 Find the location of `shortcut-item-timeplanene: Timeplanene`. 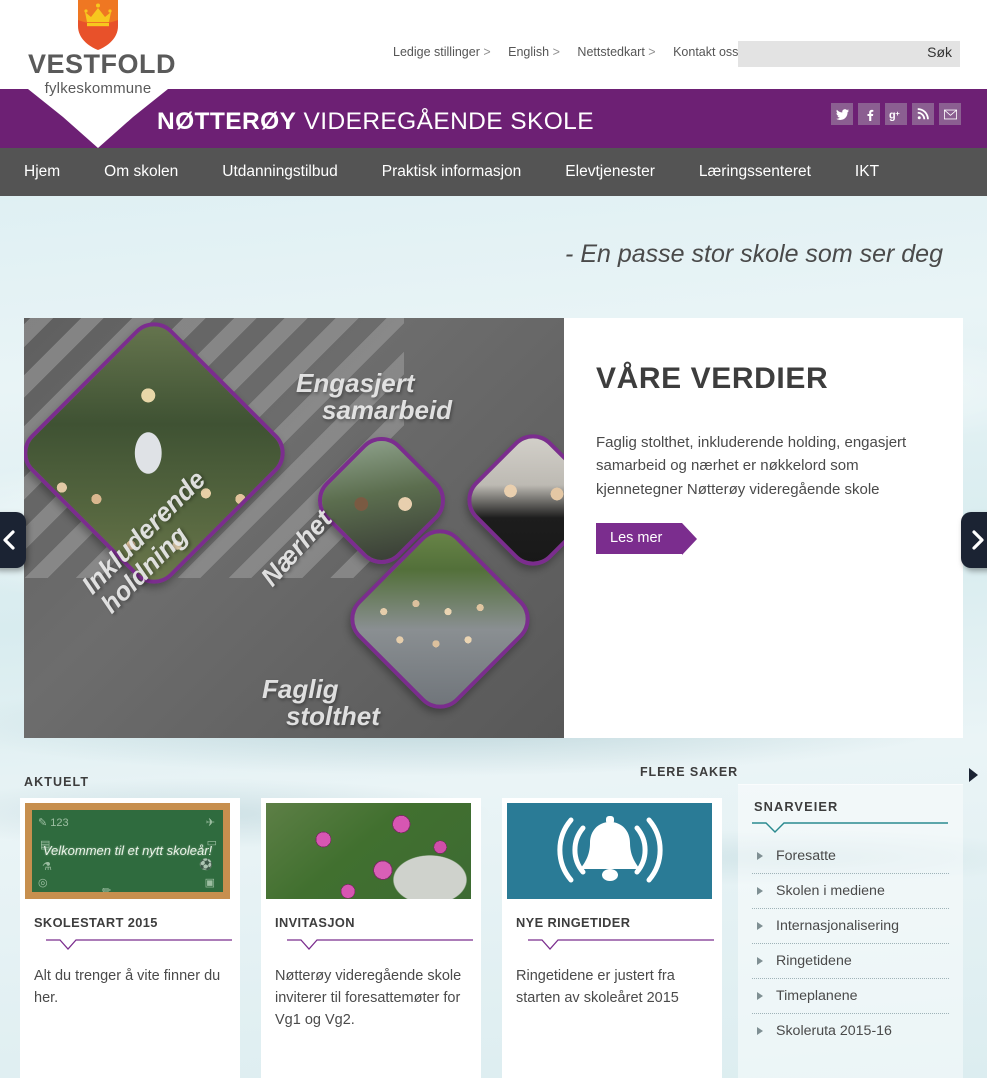

shortcut-item-timeplanene: Timeplanene is located at coordinates (850, 996).